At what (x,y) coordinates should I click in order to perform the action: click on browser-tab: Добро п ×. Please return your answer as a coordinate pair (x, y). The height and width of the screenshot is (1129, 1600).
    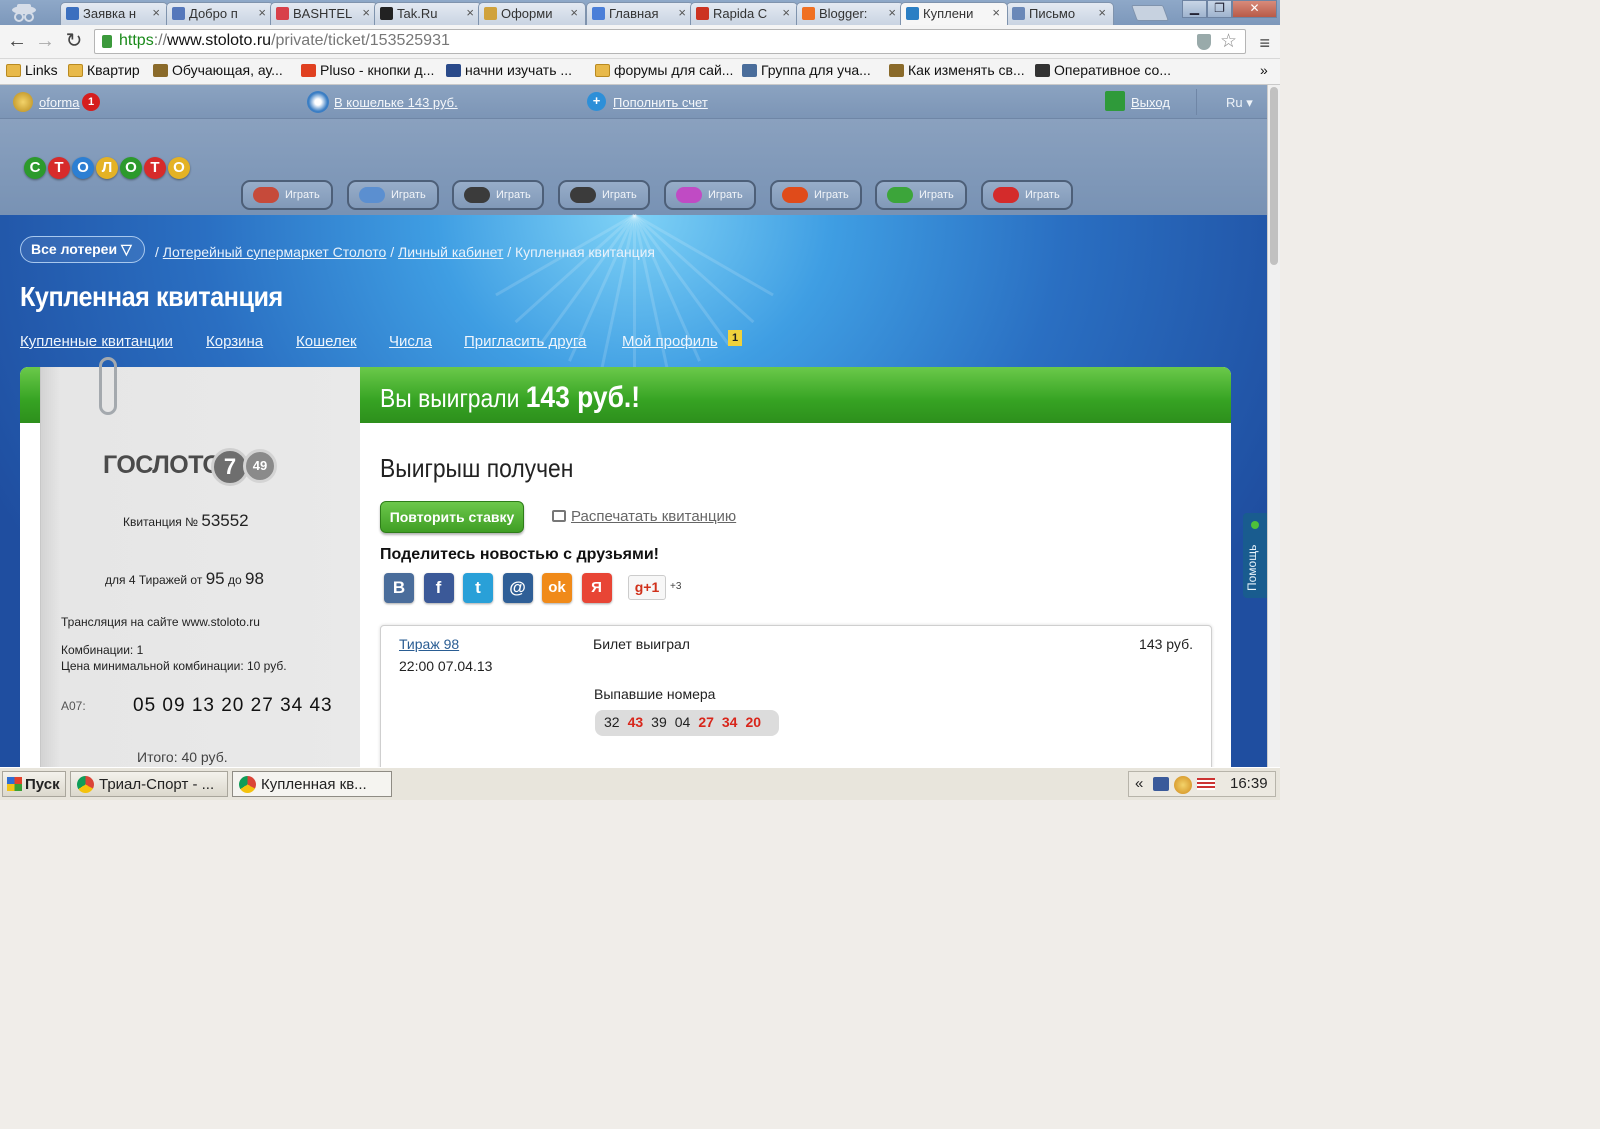
    Looking at the image, I should click on (220, 13).